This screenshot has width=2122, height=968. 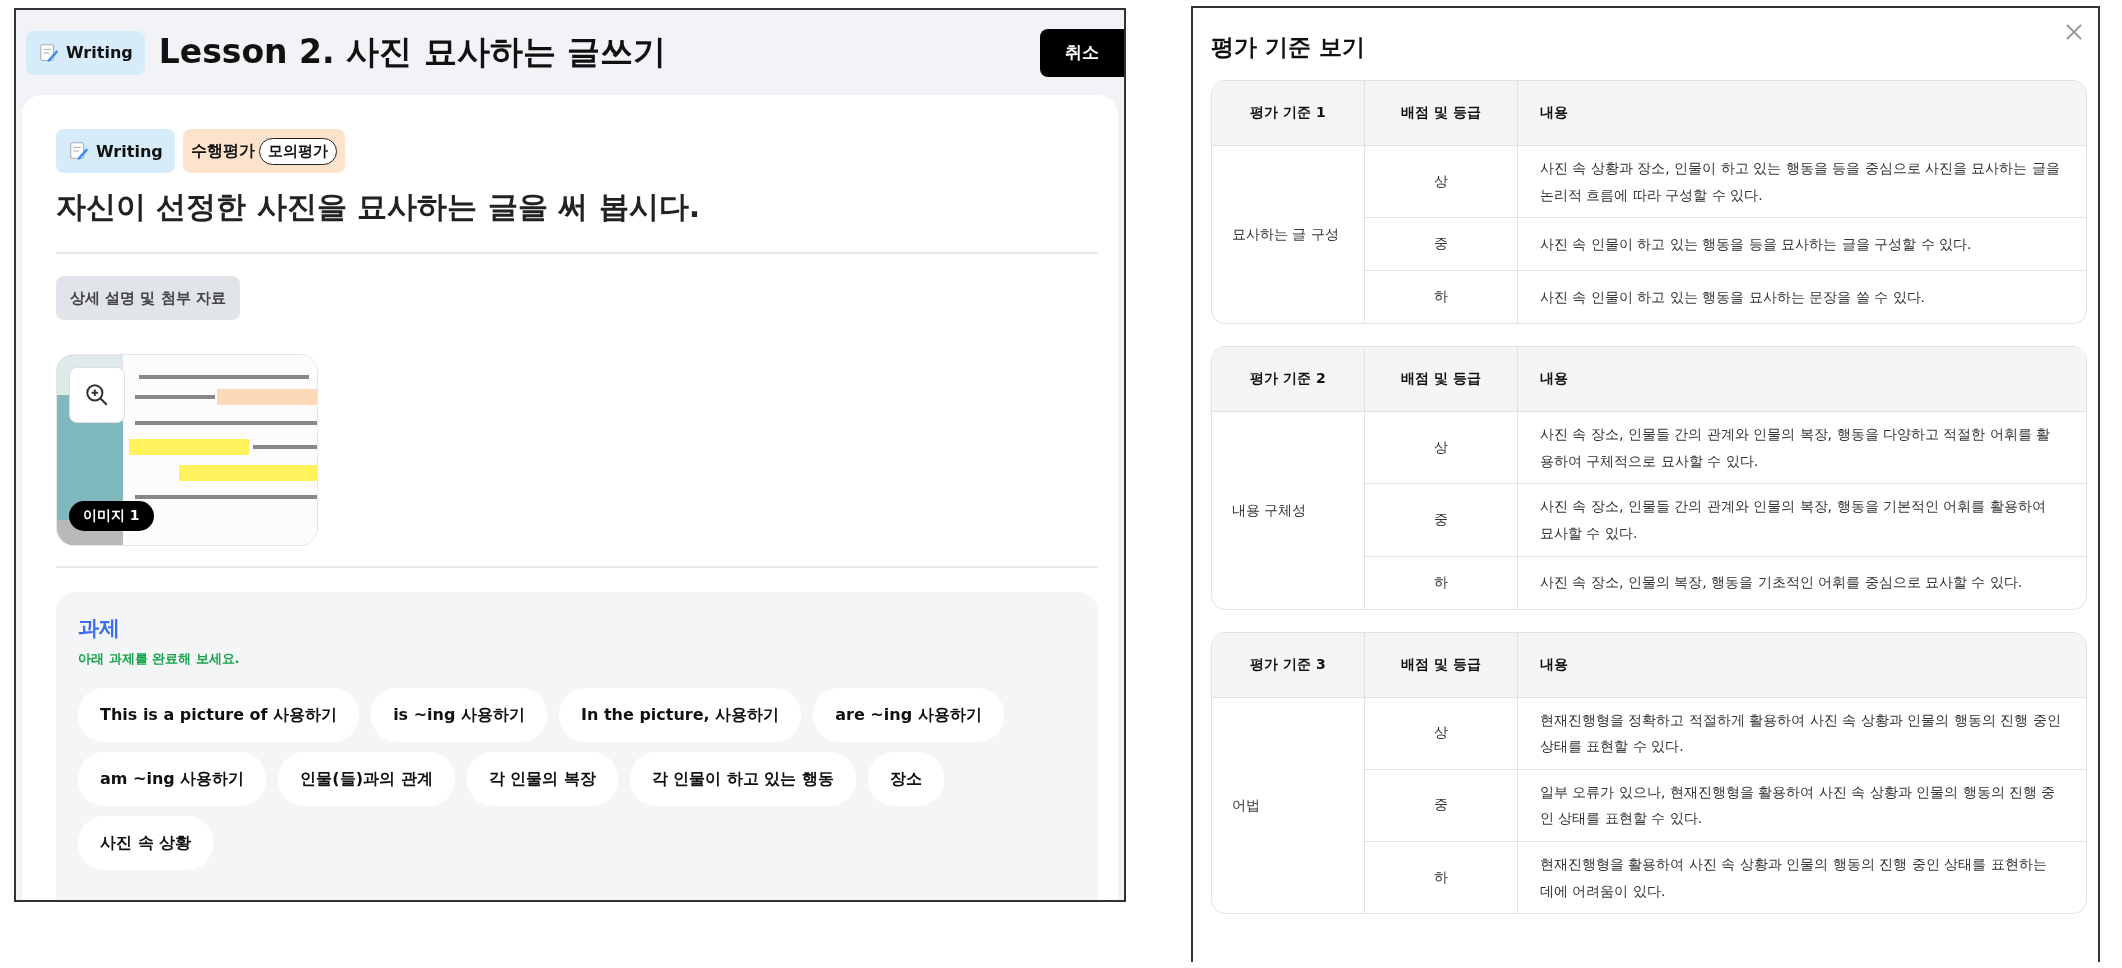 What do you see at coordinates (413, 52) in the screenshot?
I see `lesson-title: Lesson 2. 사진 묘사하는 글쓰기` at bounding box center [413, 52].